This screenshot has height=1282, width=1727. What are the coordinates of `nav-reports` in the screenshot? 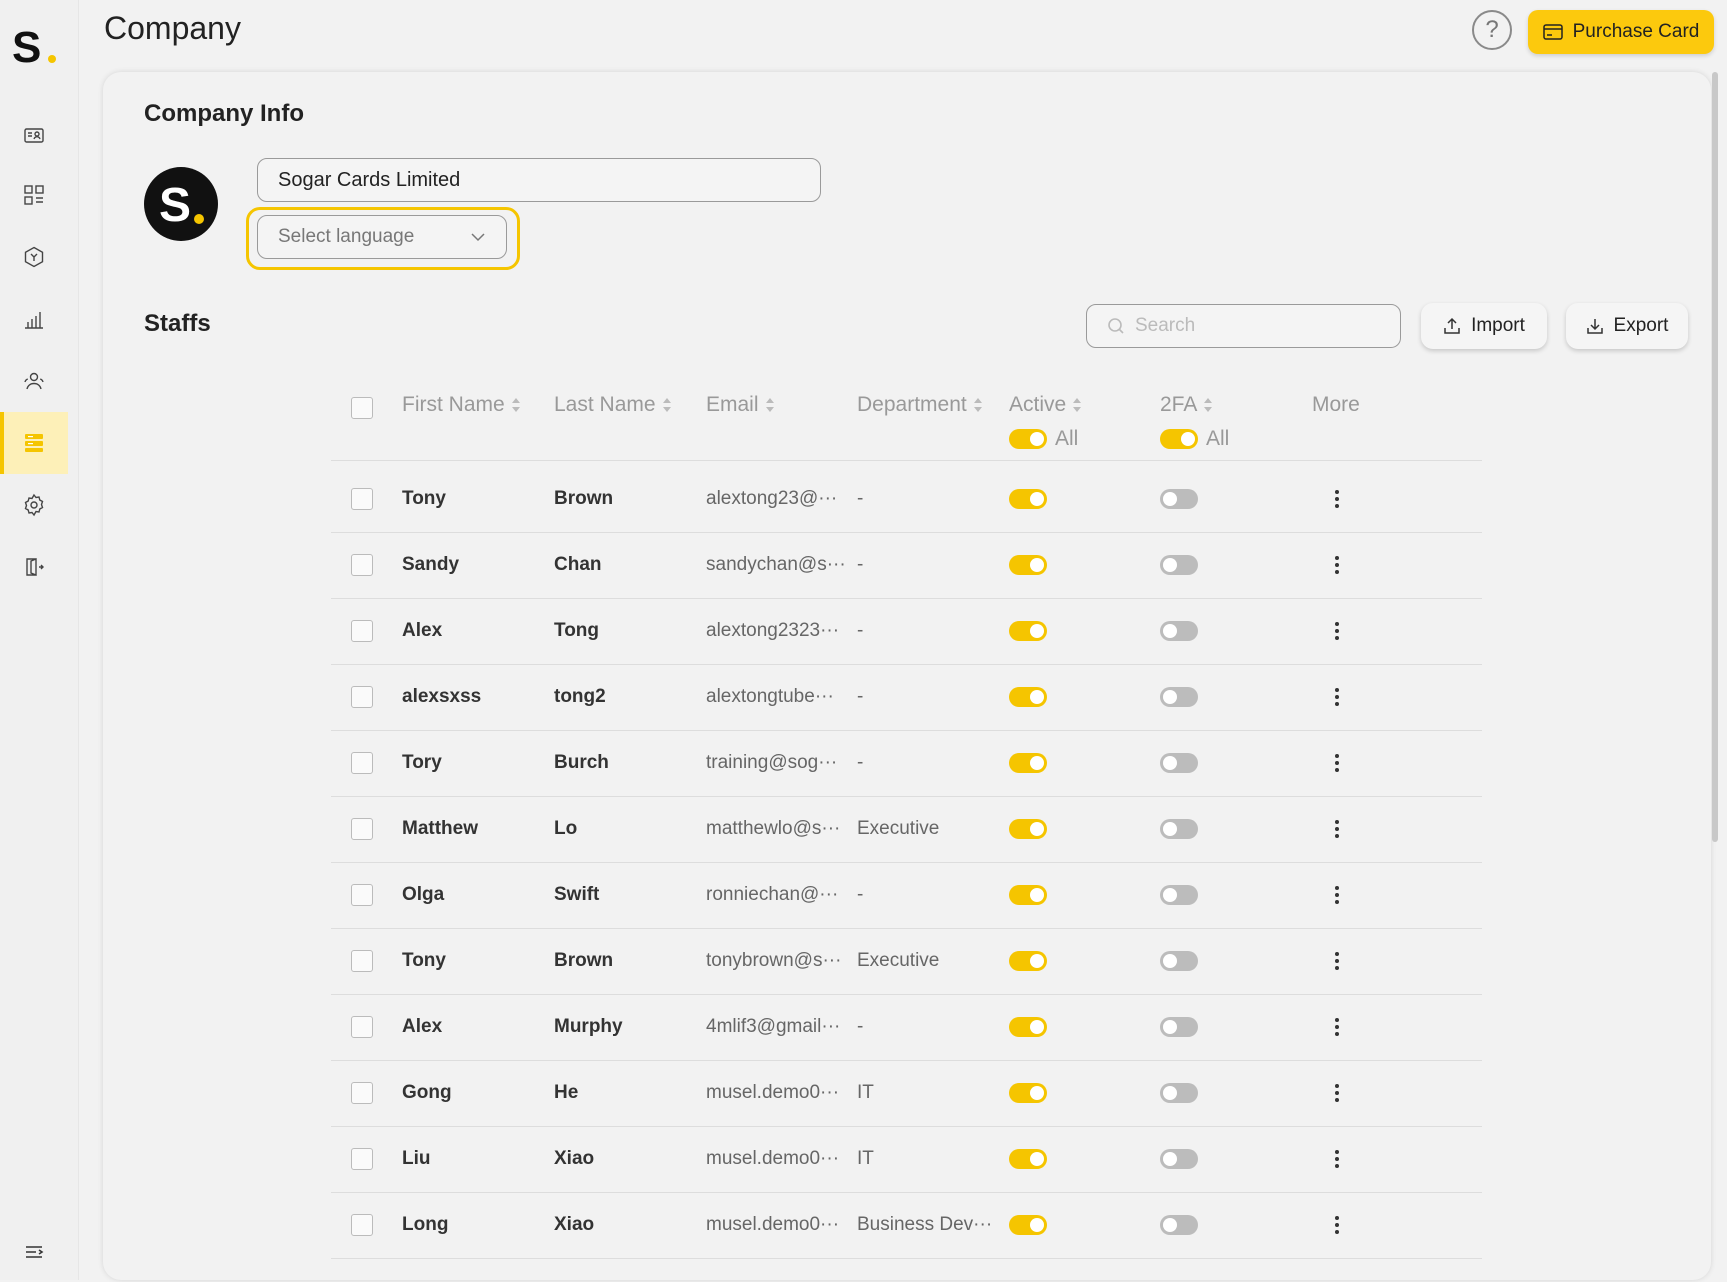 It's located at (34, 319).